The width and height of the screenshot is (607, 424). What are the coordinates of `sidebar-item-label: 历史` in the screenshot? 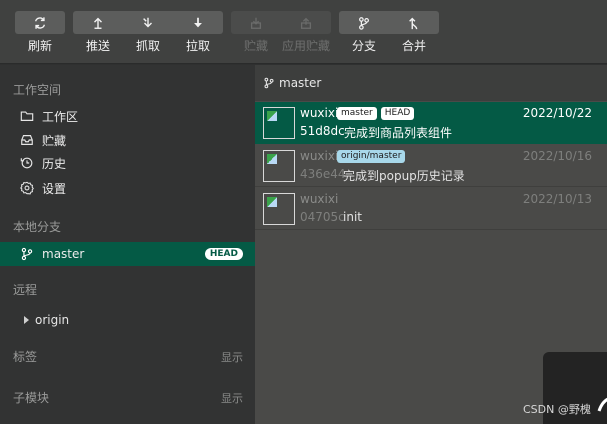 It's located at (54, 163).